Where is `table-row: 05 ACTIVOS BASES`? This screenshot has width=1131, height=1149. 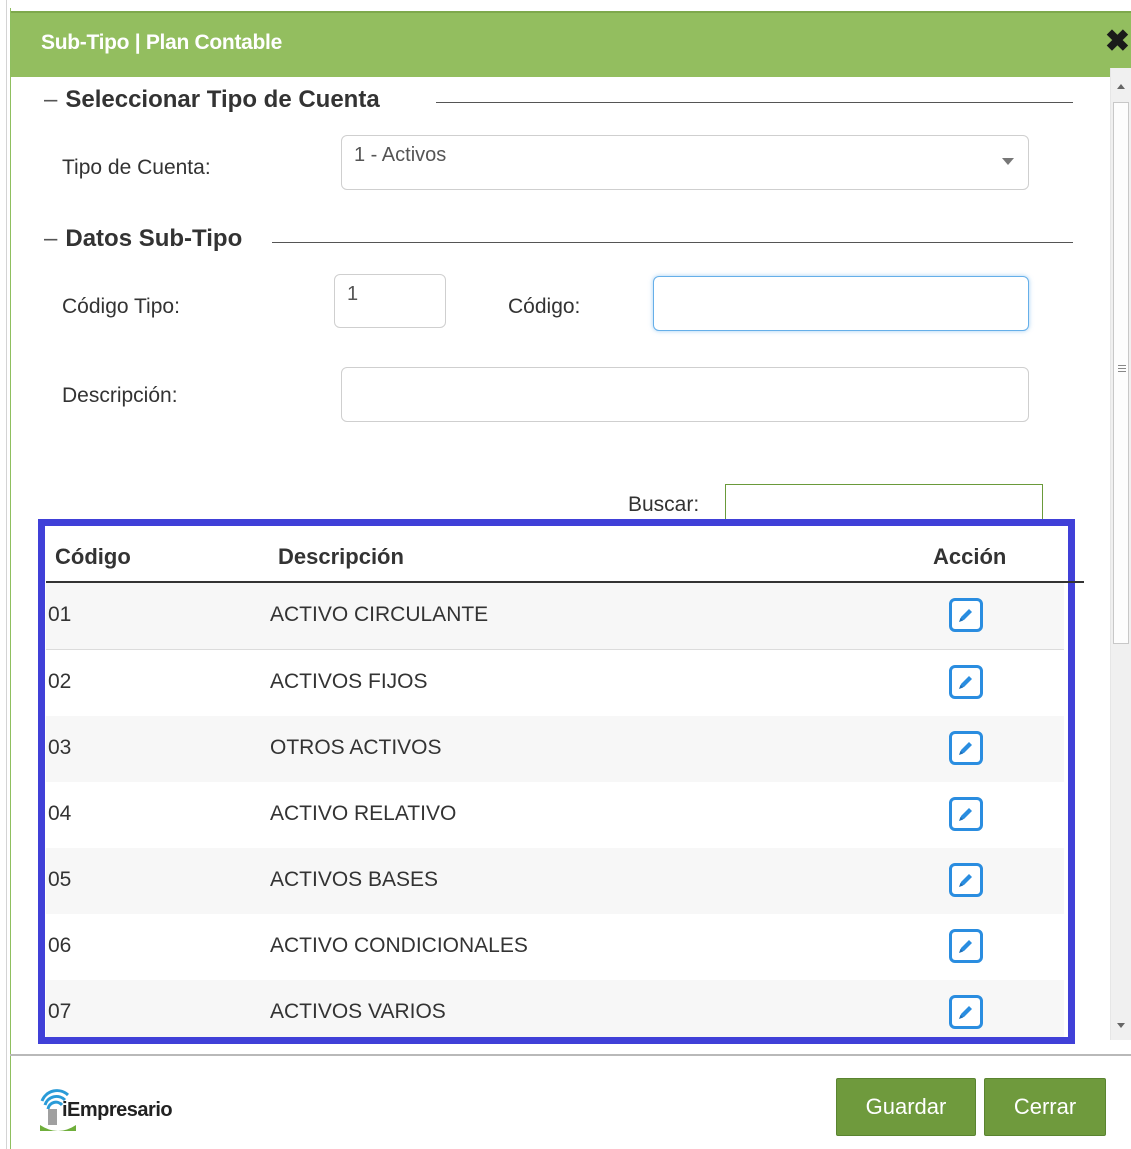
table-row: 05 ACTIVOS BASES is located at coordinates (555, 881).